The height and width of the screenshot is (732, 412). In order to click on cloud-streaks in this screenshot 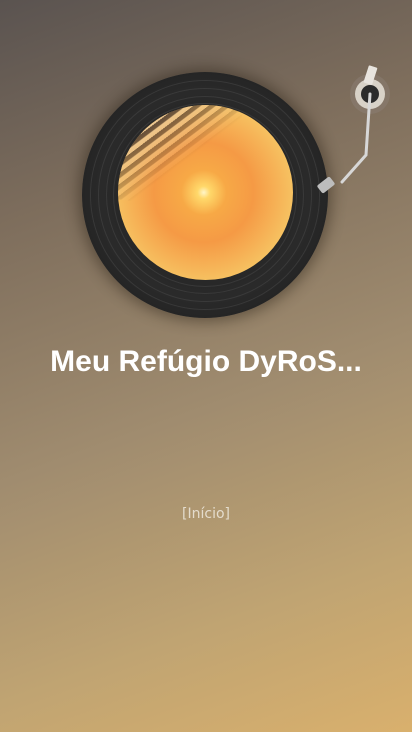, I will do `click(182, 160)`.